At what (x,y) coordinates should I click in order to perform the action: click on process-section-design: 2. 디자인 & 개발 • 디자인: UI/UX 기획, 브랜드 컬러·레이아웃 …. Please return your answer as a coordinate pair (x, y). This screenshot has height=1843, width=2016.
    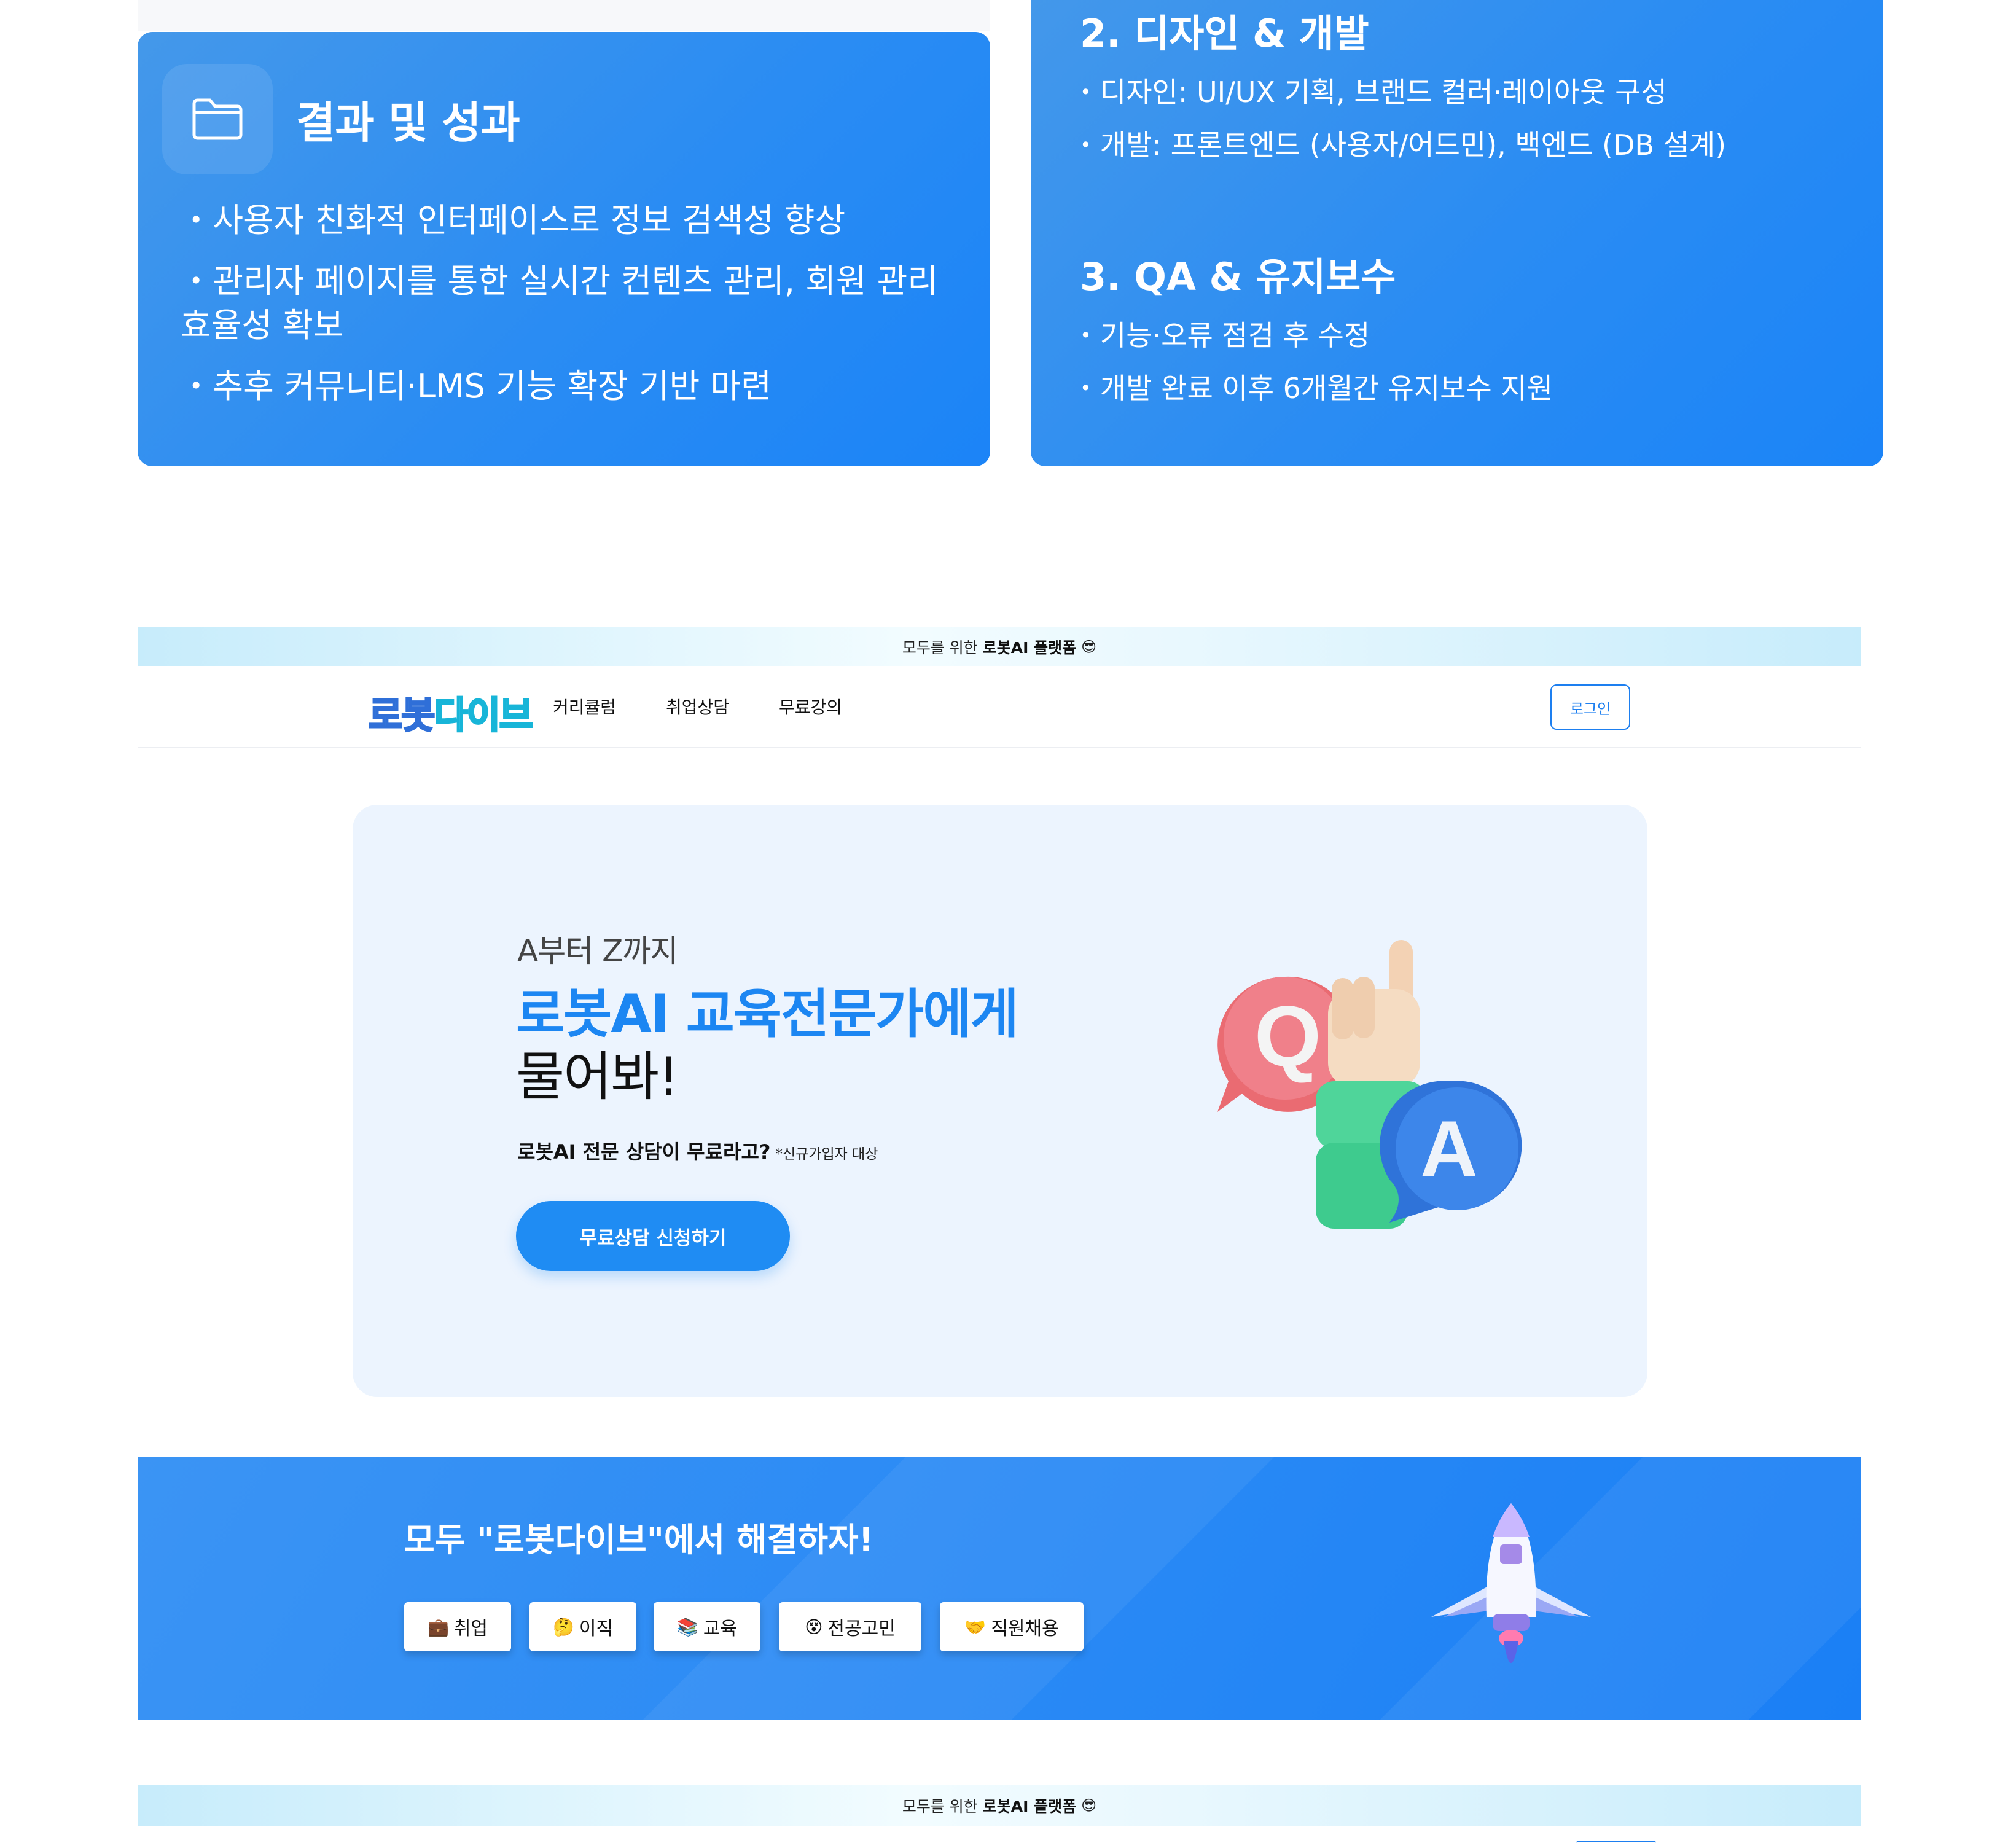
    Looking at the image, I should click on (1403, 82).